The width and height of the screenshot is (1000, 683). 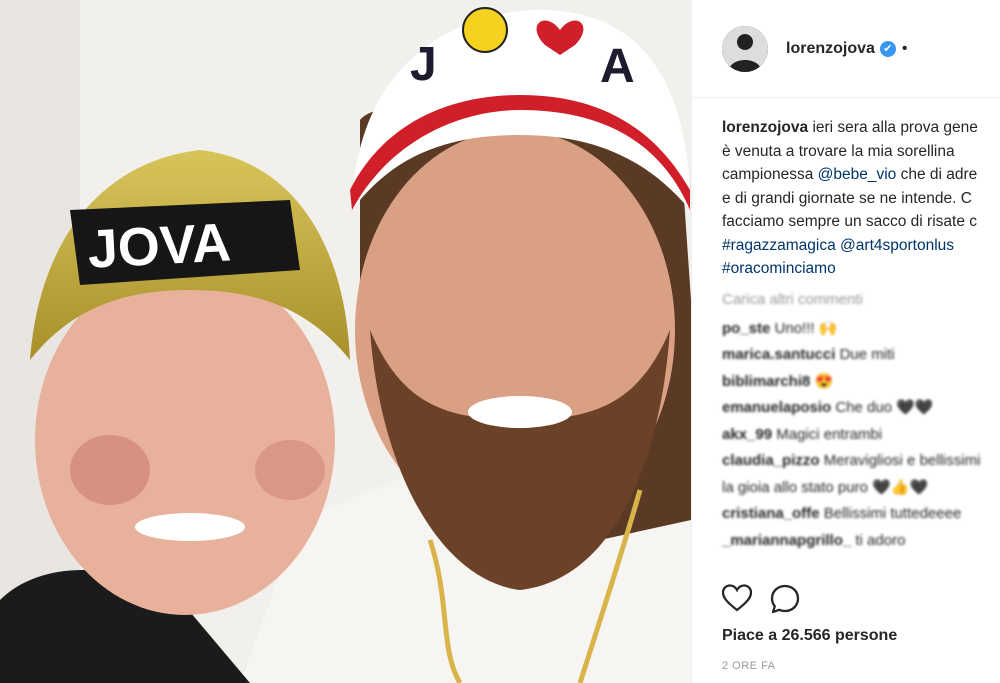 What do you see at coordinates (897, 245) in the screenshot?
I see `mention-art4sportonlus: @art4sportonlus` at bounding box center [897, 245].